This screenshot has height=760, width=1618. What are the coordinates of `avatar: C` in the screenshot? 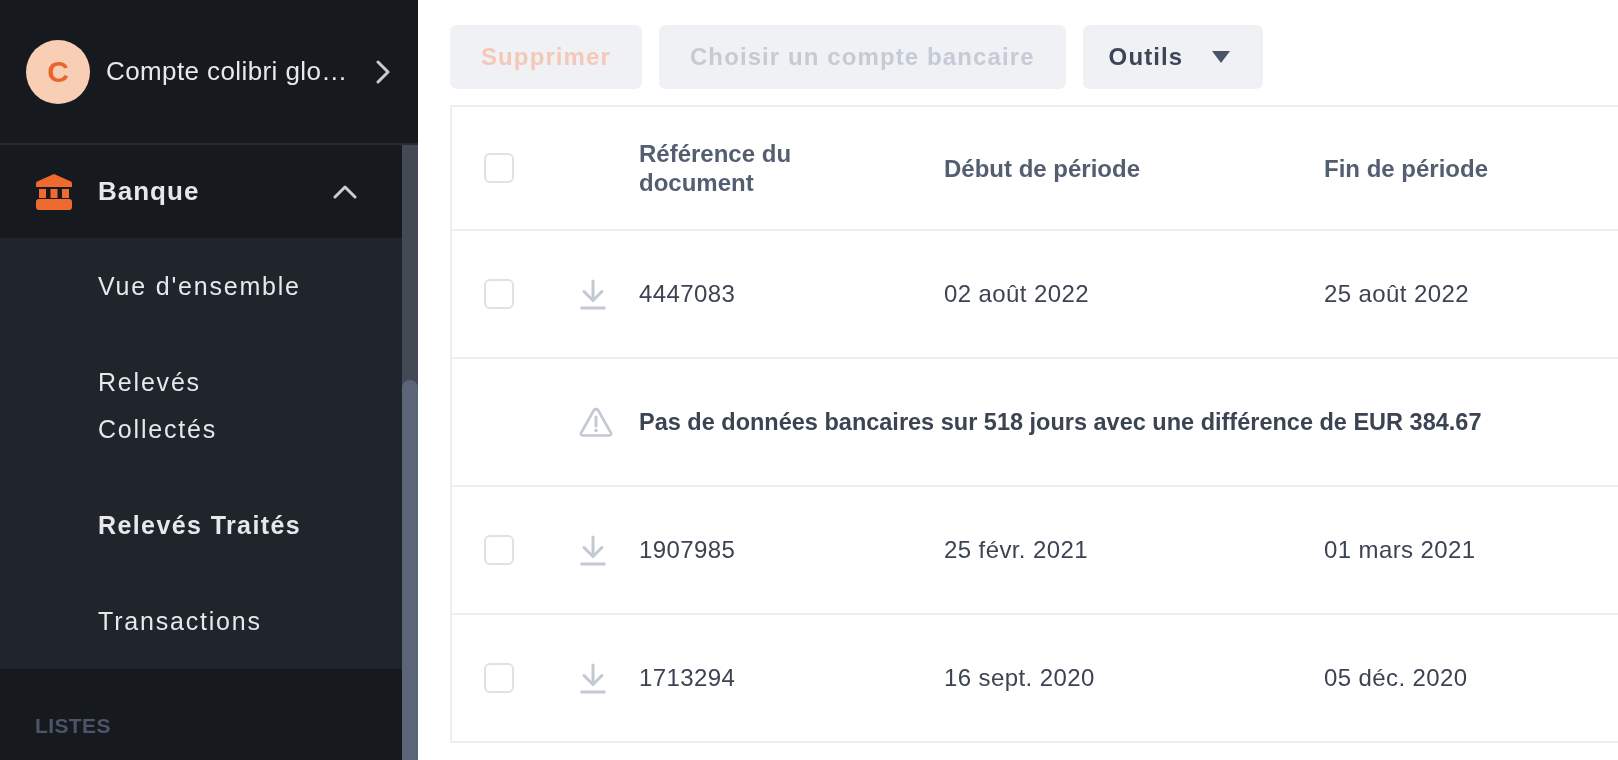 It's located at (58, 71).